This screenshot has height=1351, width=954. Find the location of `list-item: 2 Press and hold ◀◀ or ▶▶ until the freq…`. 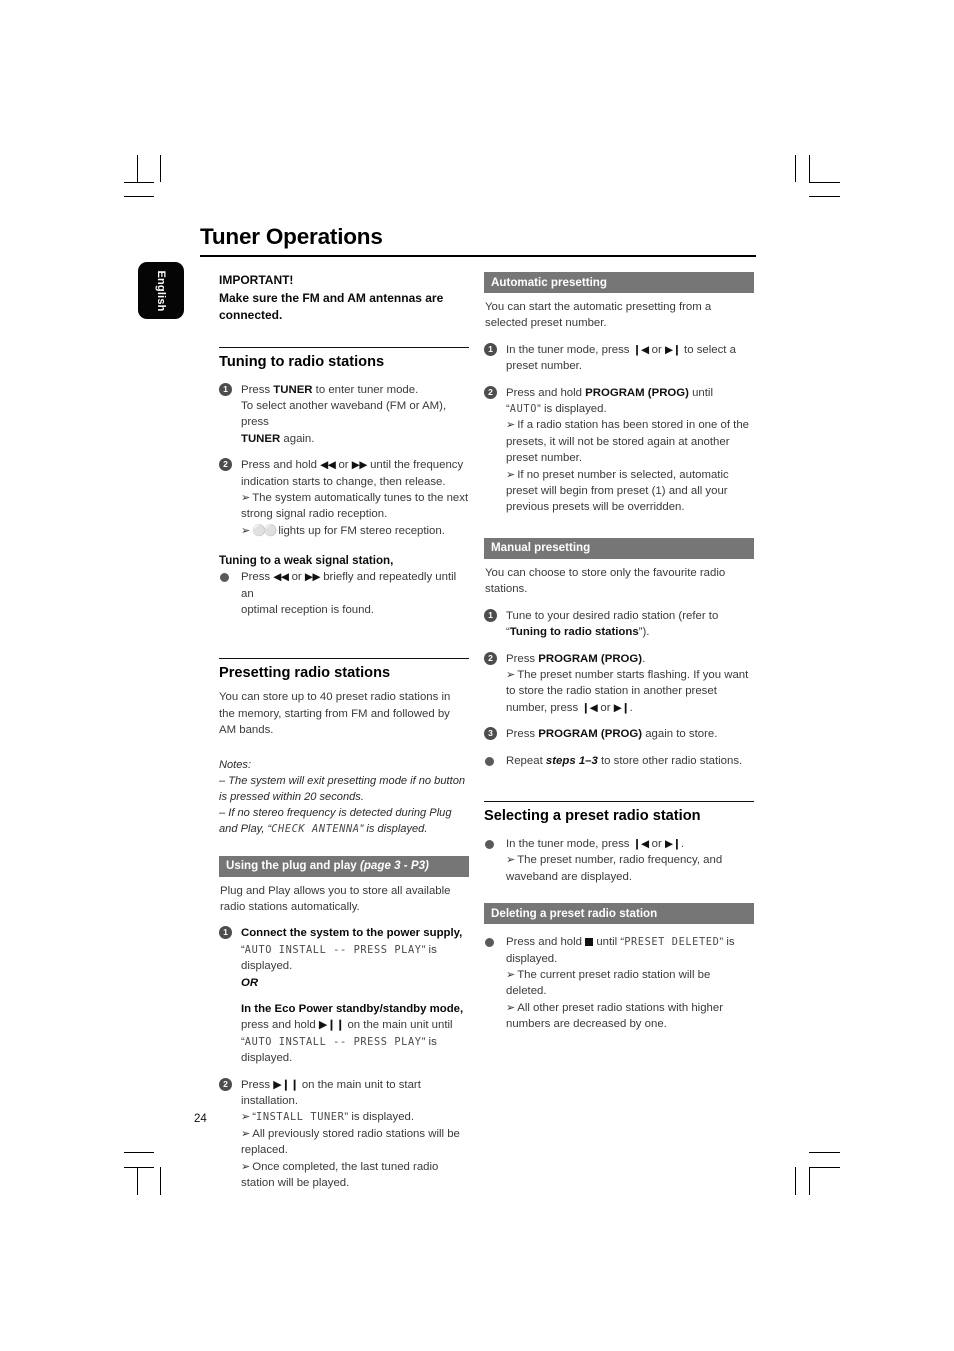

list-item: 2 Press and hold ◀◀ or ▶▶ until the freq… is located at coordinates (344, 498).